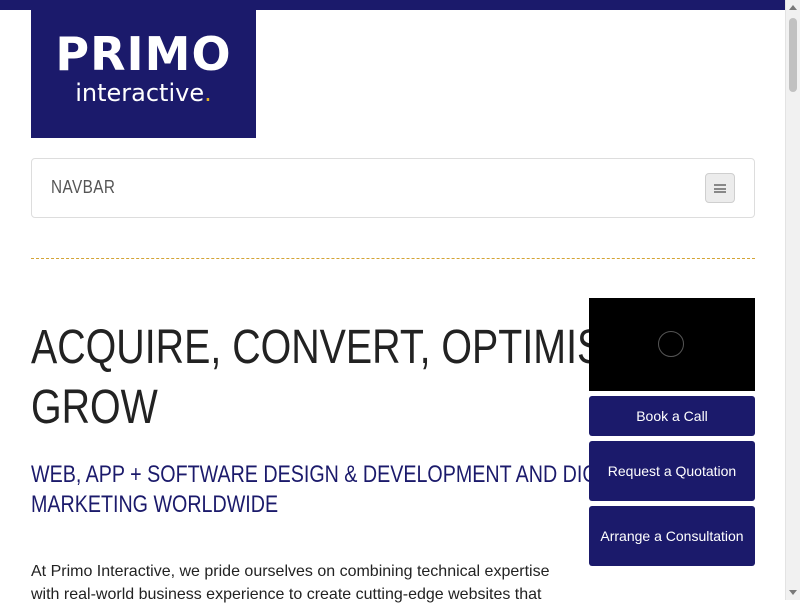 Image resolution: width=800 pixels, height=606 pixels. I want to click on arrange-consultation-button: Arrange a Consultation, so click(672, 536).